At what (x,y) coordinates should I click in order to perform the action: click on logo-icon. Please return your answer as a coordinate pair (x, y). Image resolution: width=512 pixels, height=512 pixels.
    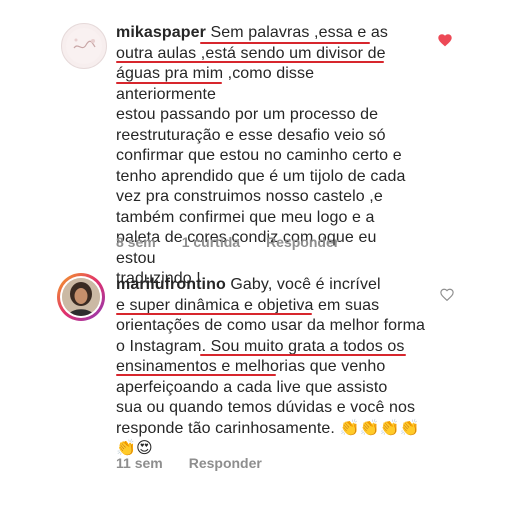
    Looking at the image, I should click on (84, 46).